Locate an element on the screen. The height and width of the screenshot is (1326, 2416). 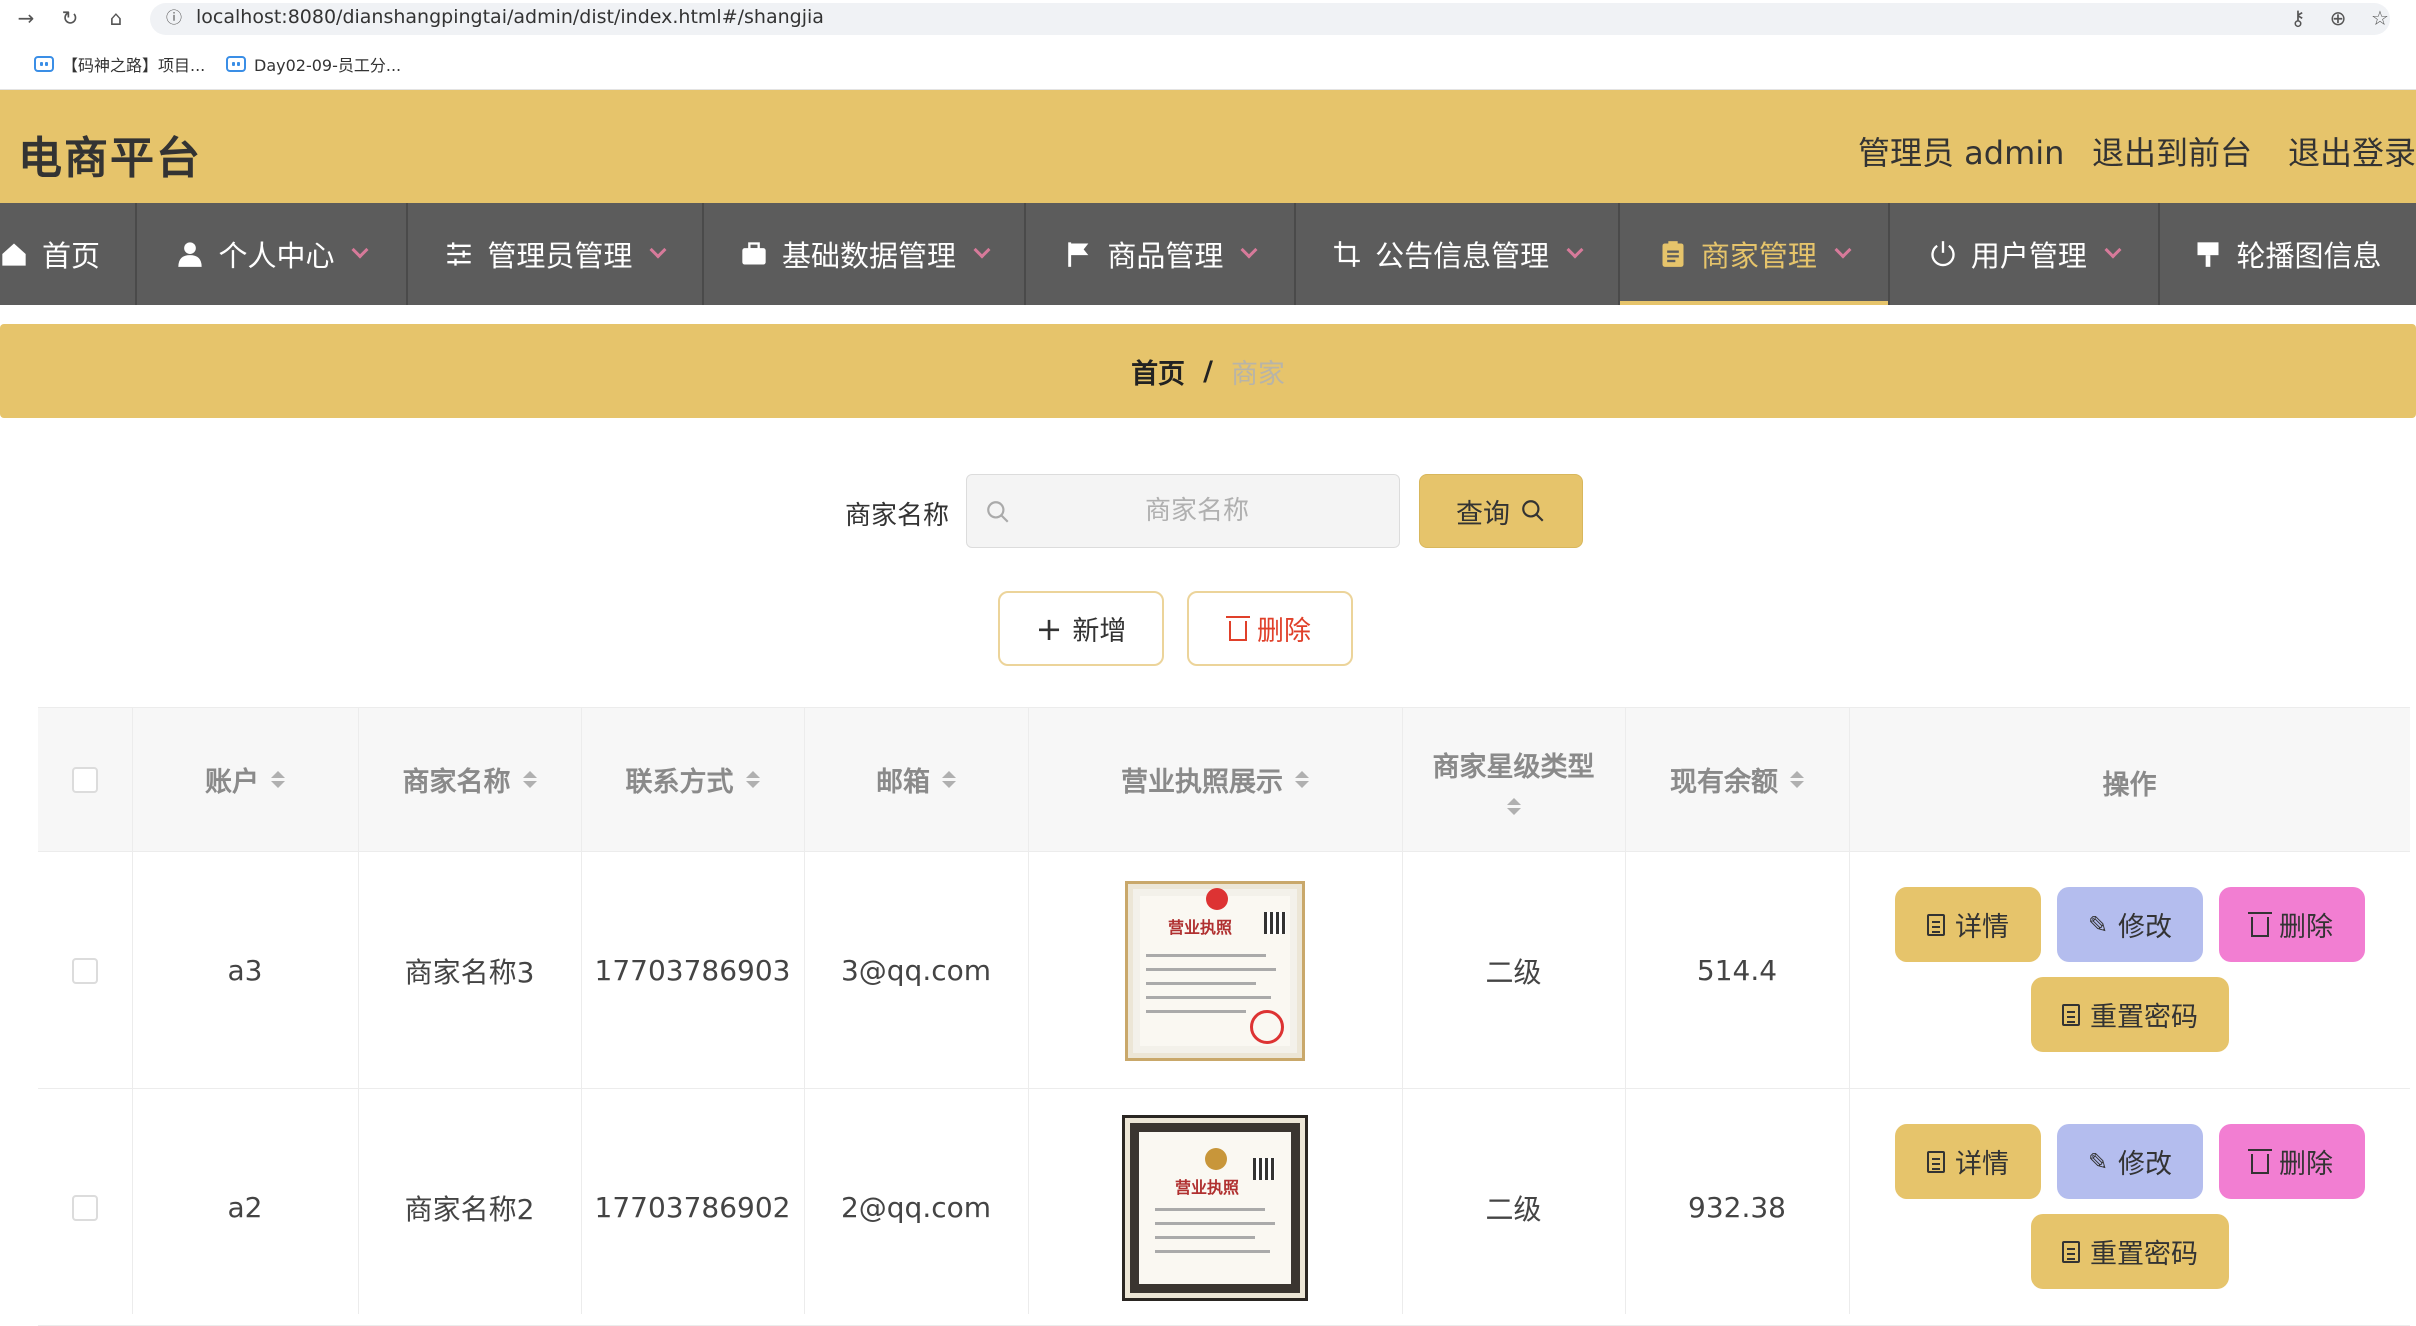
header-star: 商家星级类型 is located at coordinates (1513, 779).